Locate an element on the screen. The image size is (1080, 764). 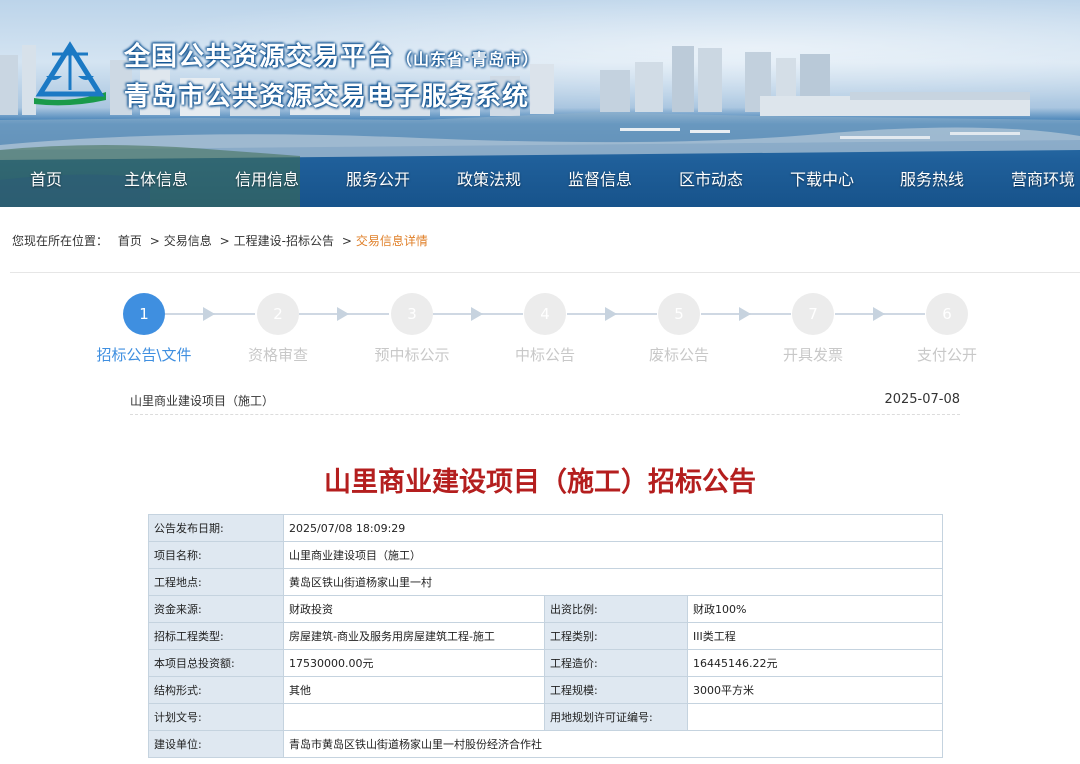
table-row: 工程地点: 黄岛区铁山街道杨家山里一村 is located at coordinates (546, 582).